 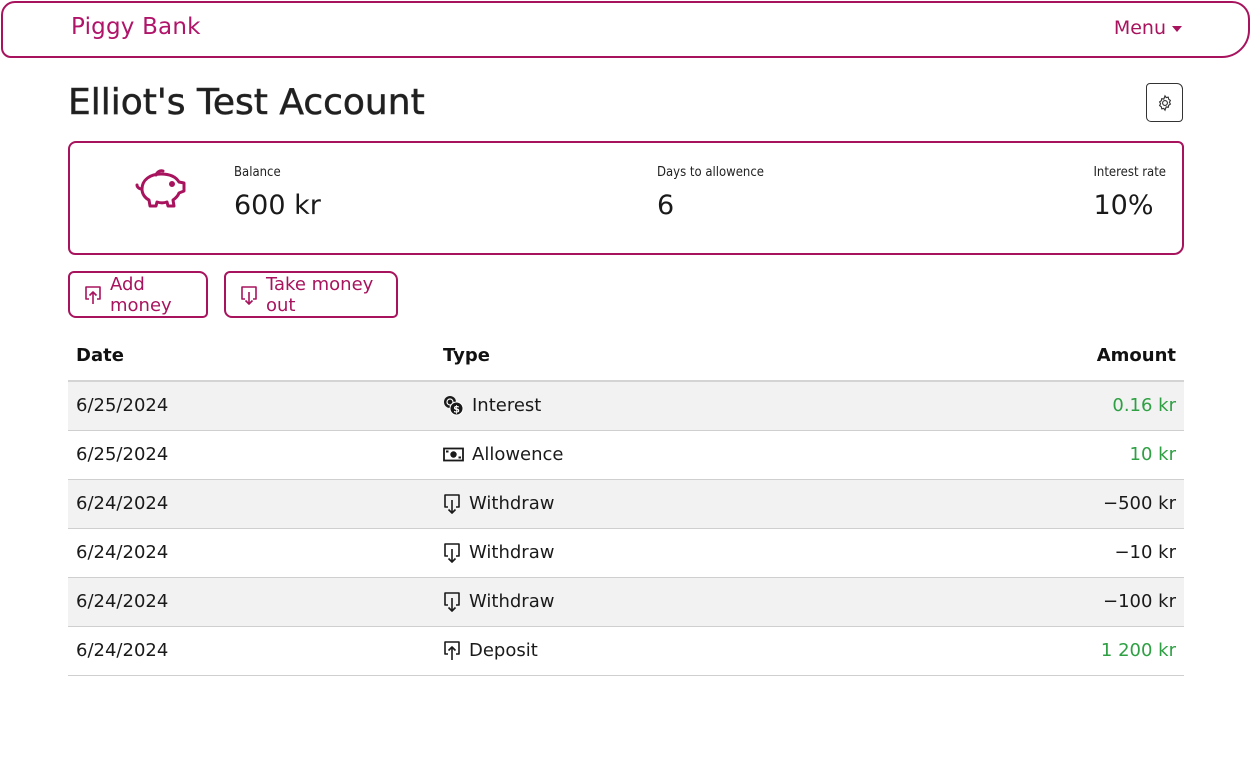 What do you see at coordinates (1089, 455) in the screenshot?
I see `amount-cell: 10 kr` at bounding box center [1089, 455].